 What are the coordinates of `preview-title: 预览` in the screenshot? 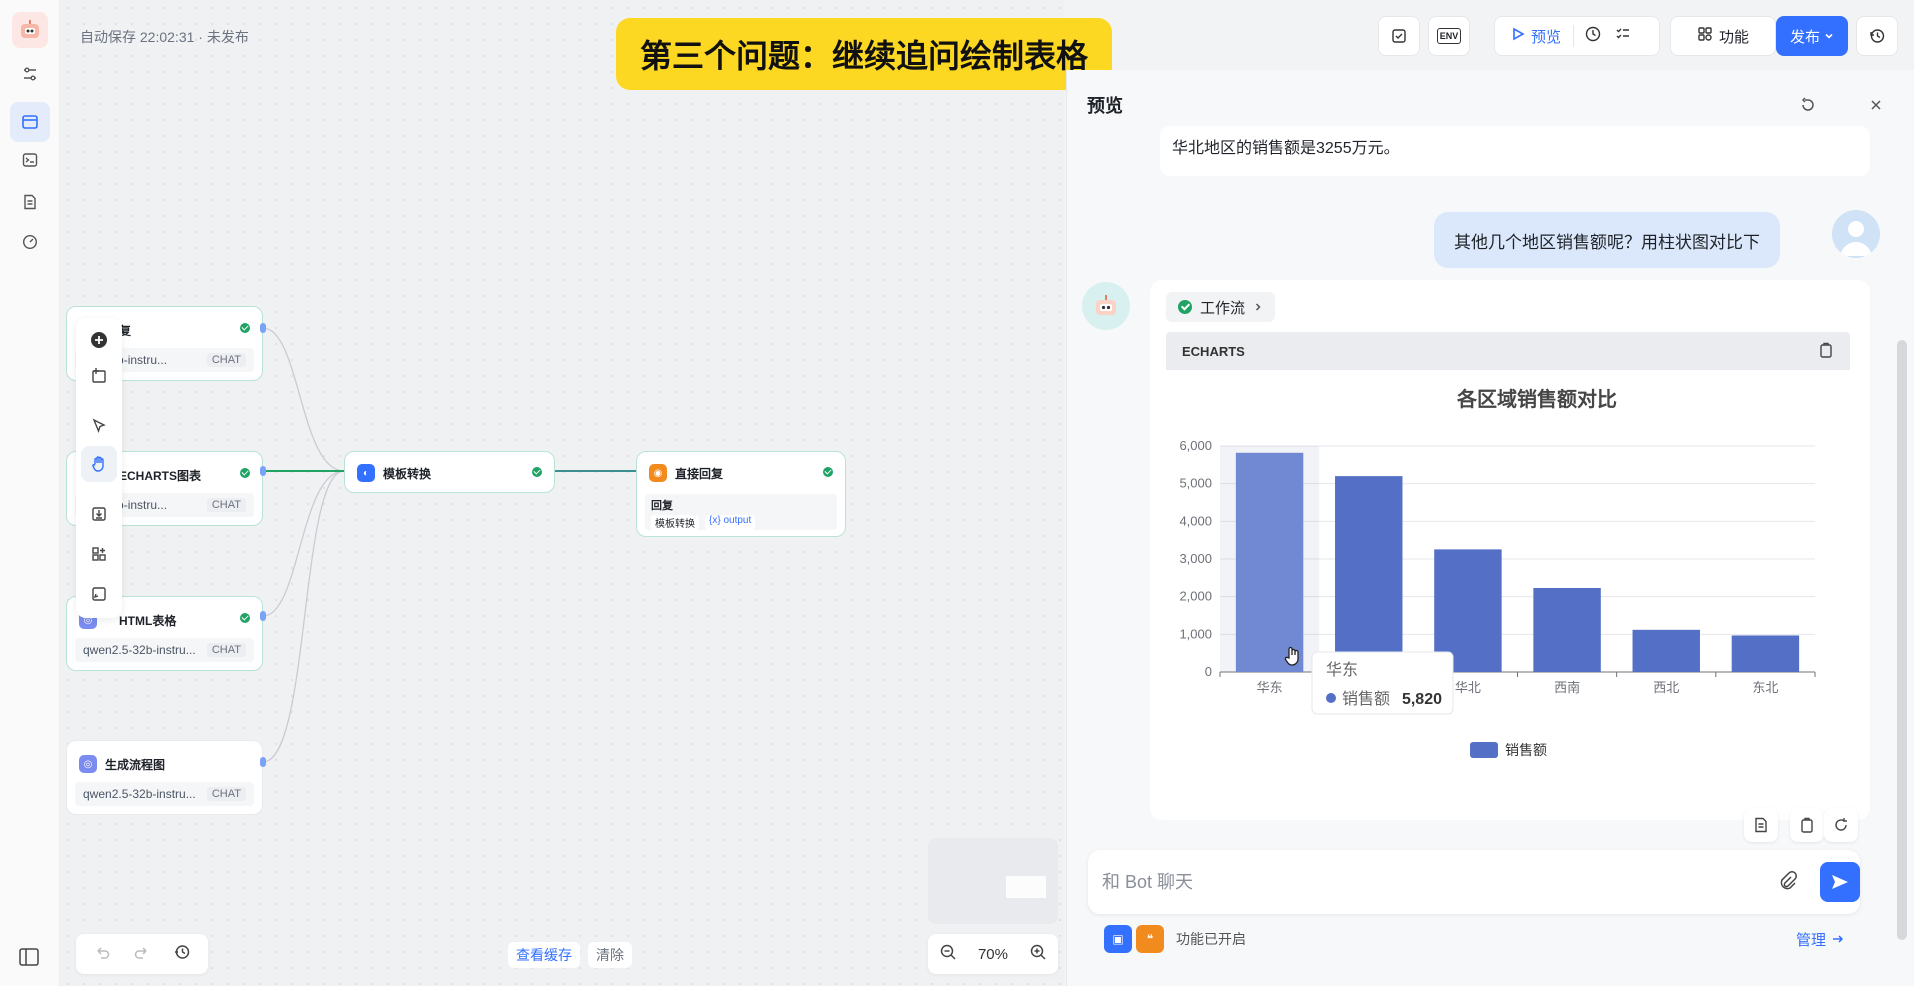 It's located at (1105, 106).